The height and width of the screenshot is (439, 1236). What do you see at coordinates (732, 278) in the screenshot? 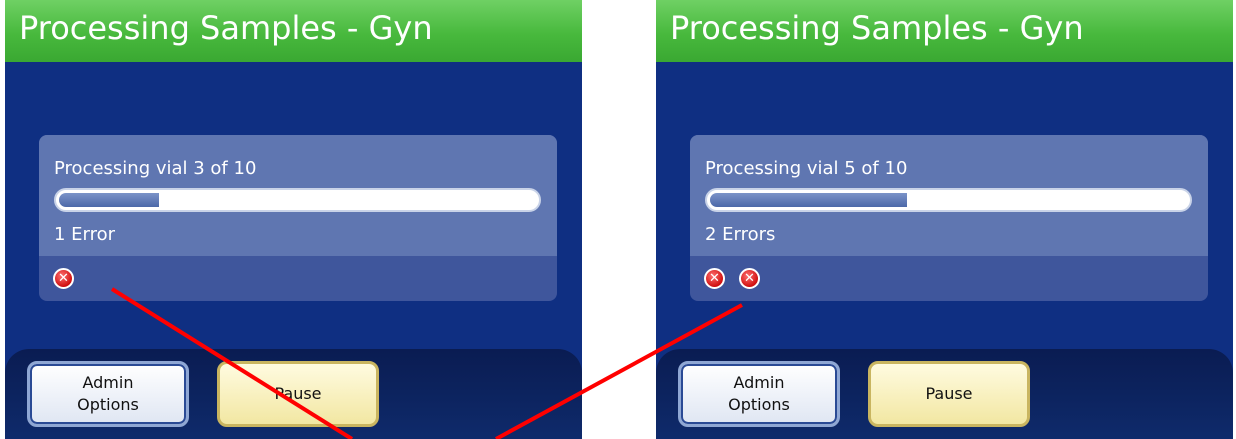
I see `error-icons: ✕ ✕` at bounding box center [732, 278].